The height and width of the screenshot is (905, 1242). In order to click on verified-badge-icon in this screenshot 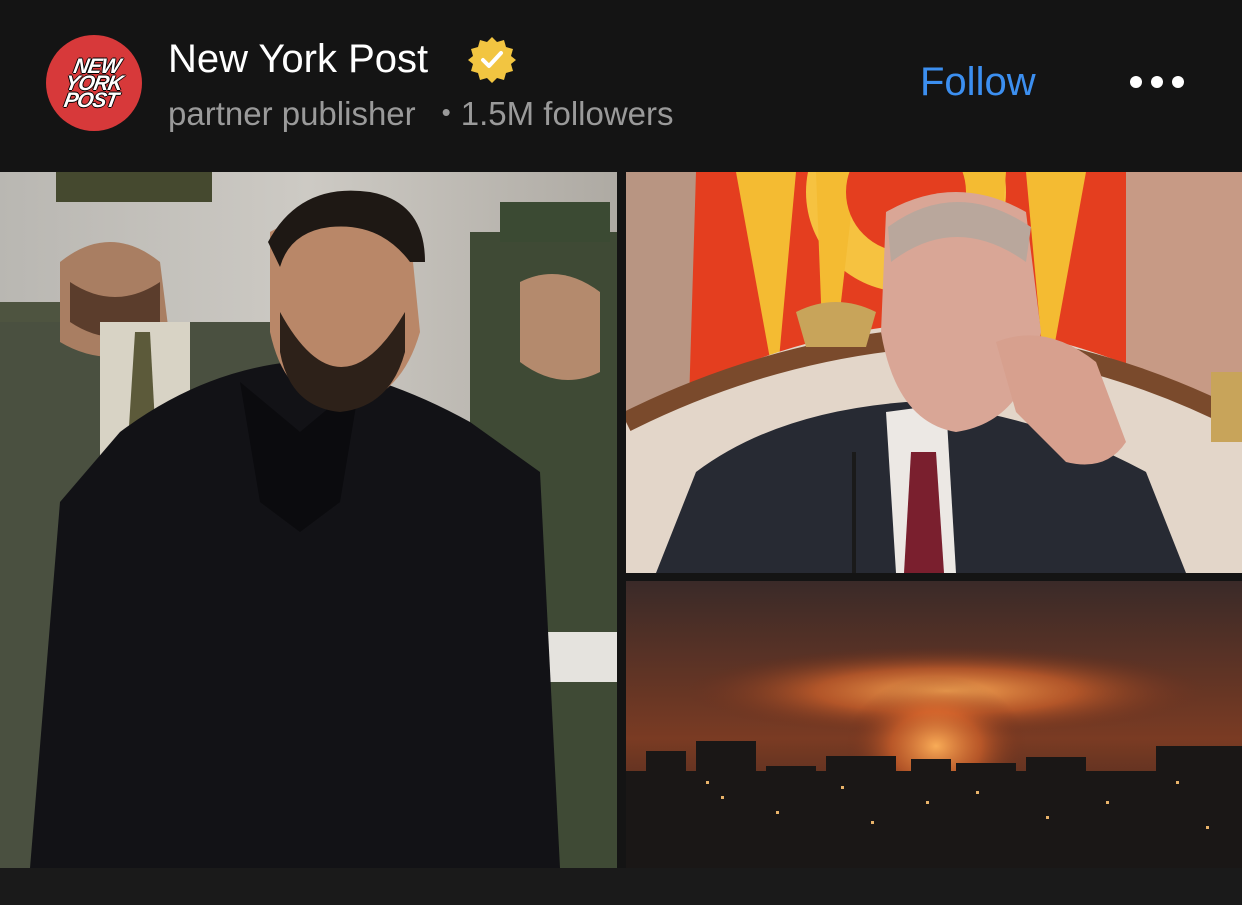, I will do `click(492, 60)`.